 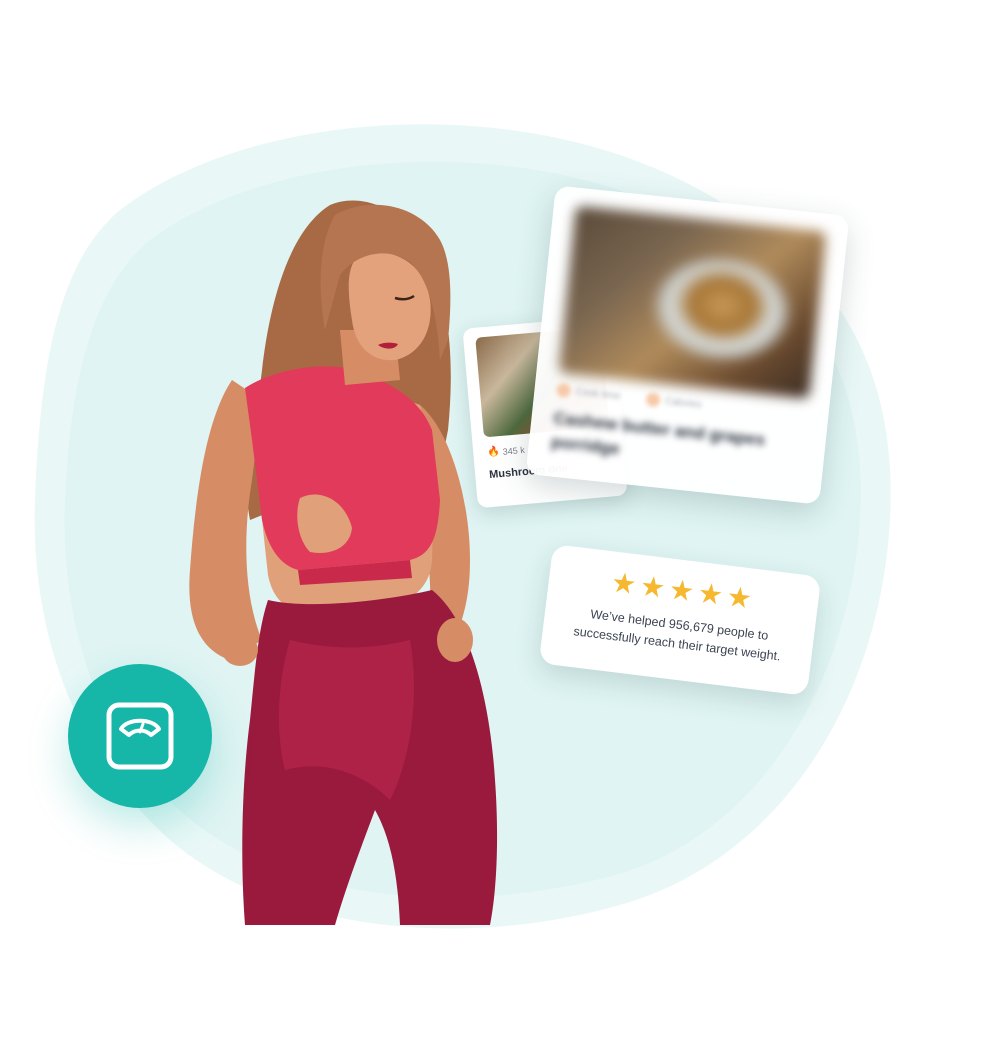 I want to click on scale-icon, so click(x=140, y=736).